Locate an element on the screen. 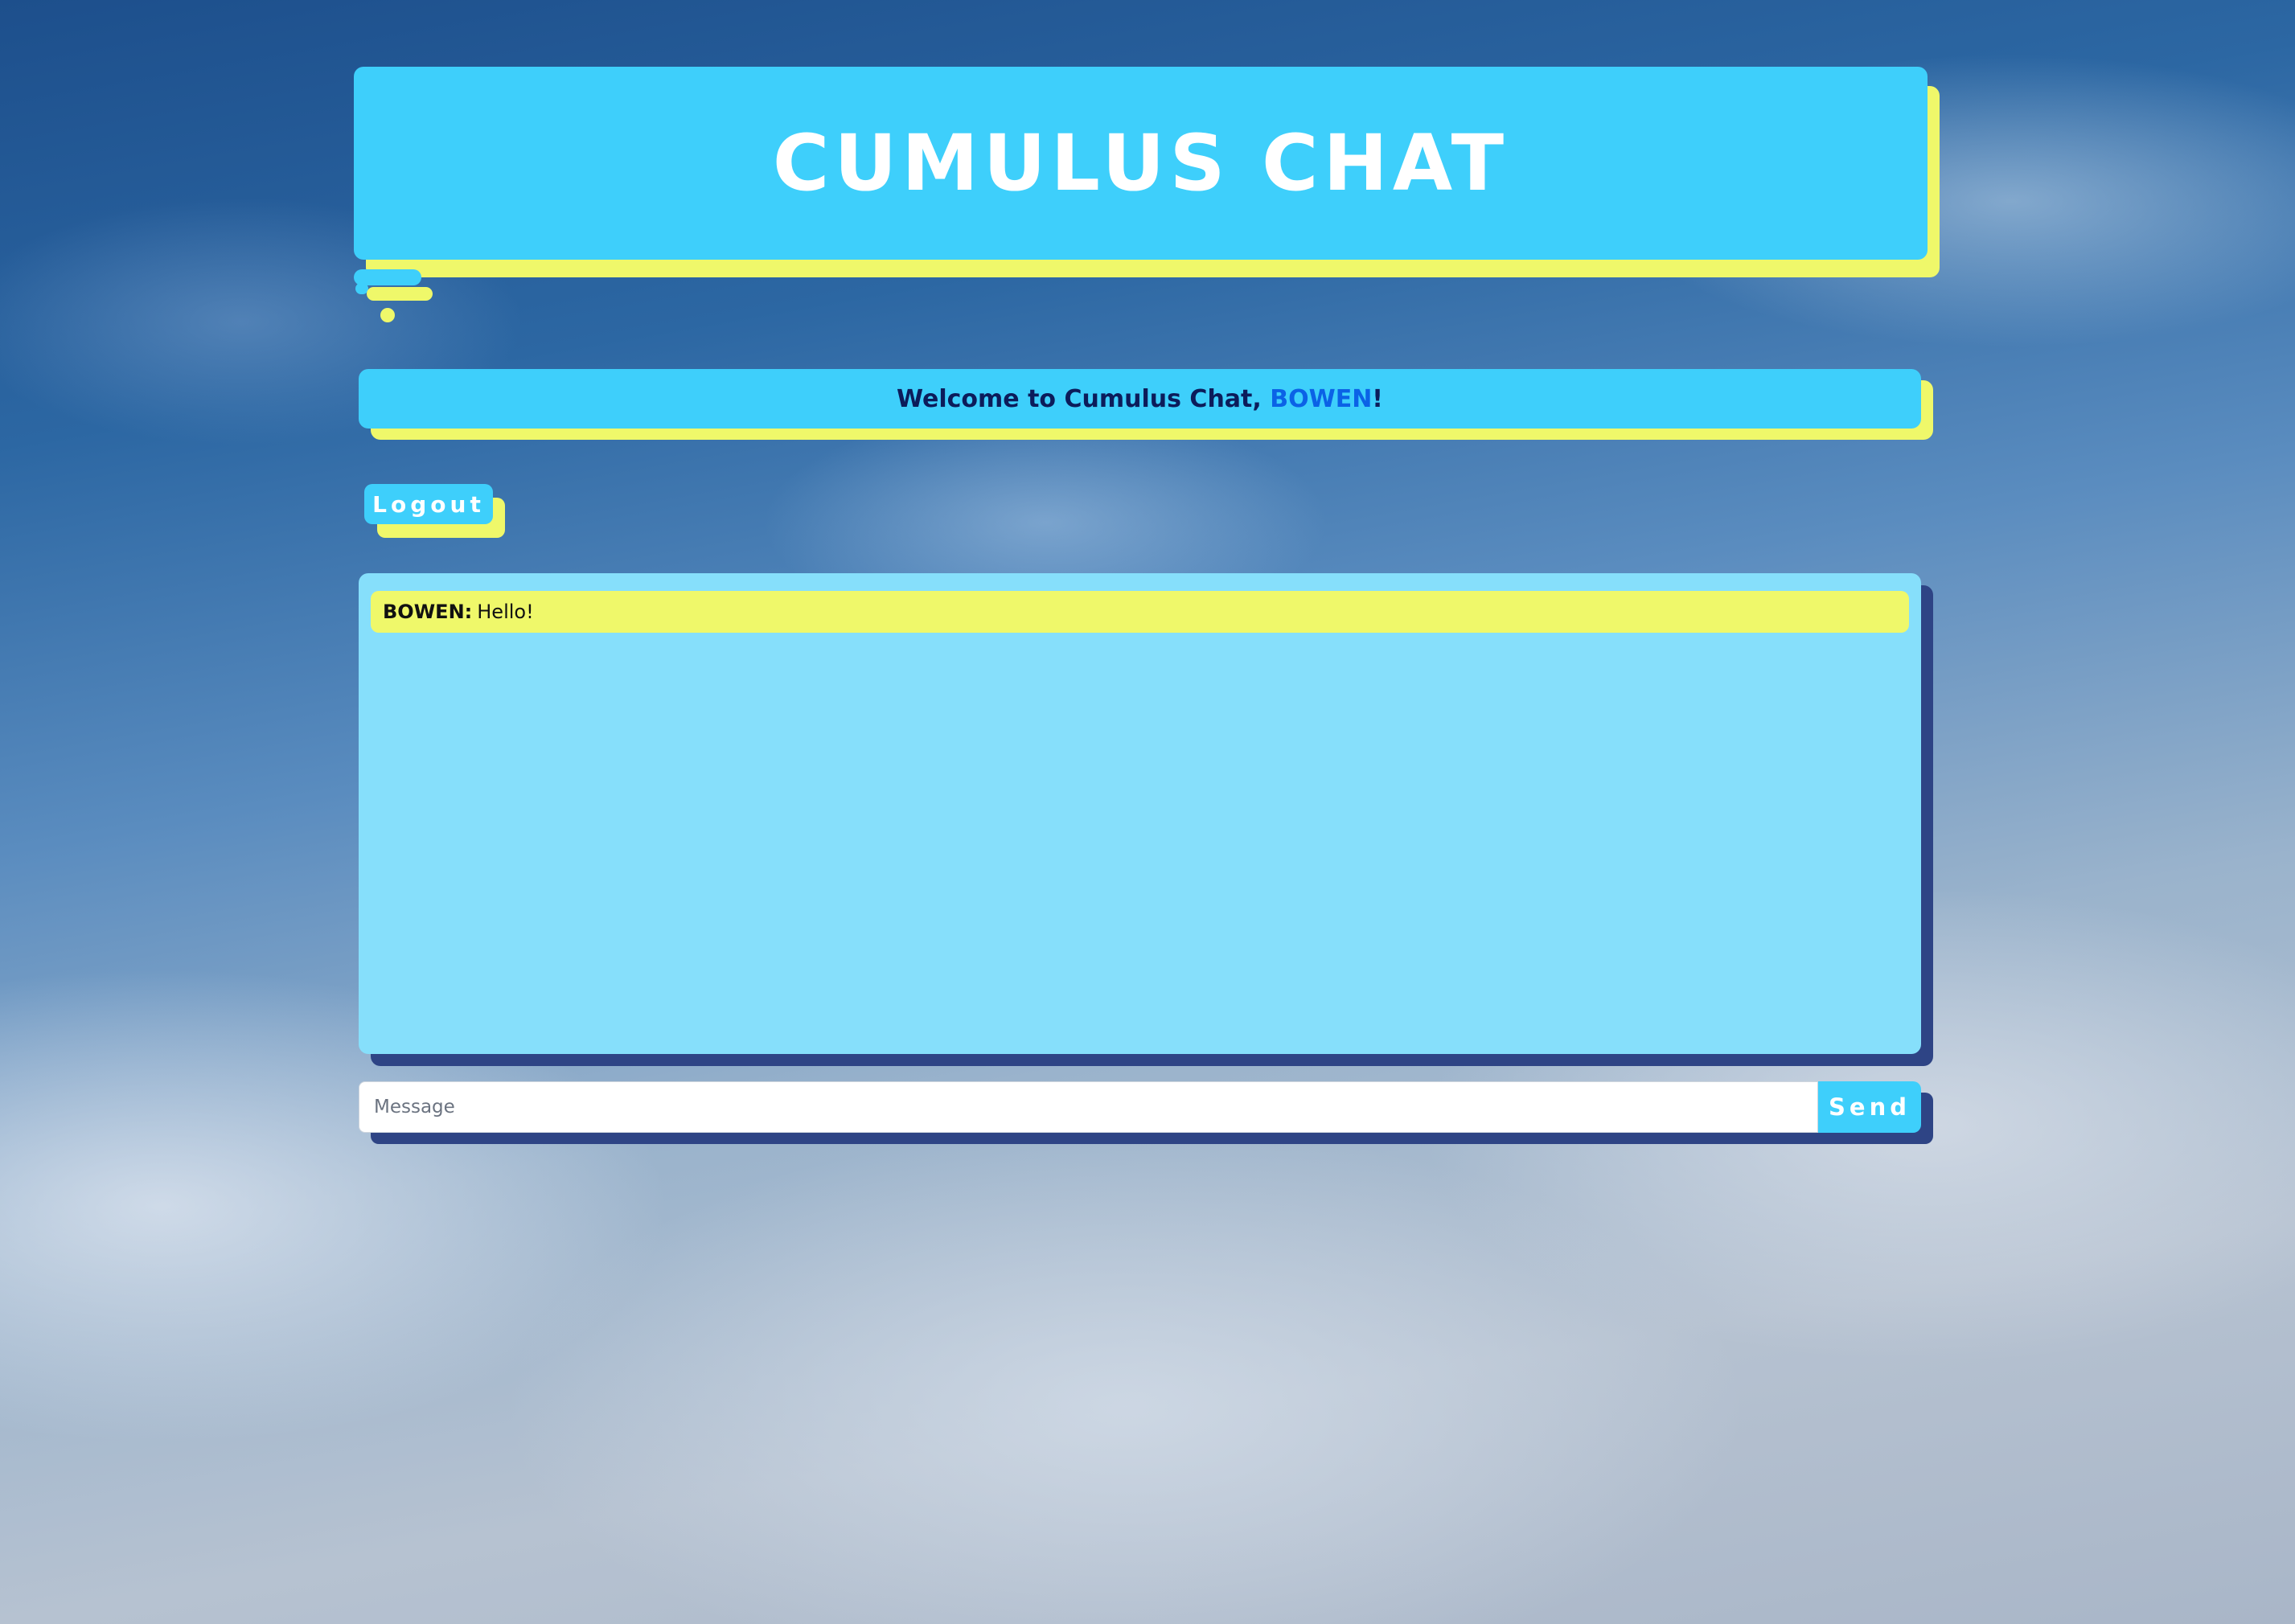 The image size is (2295, 1624). app-header: CUMULUS CHAT is located at coordinates (1141, 163).